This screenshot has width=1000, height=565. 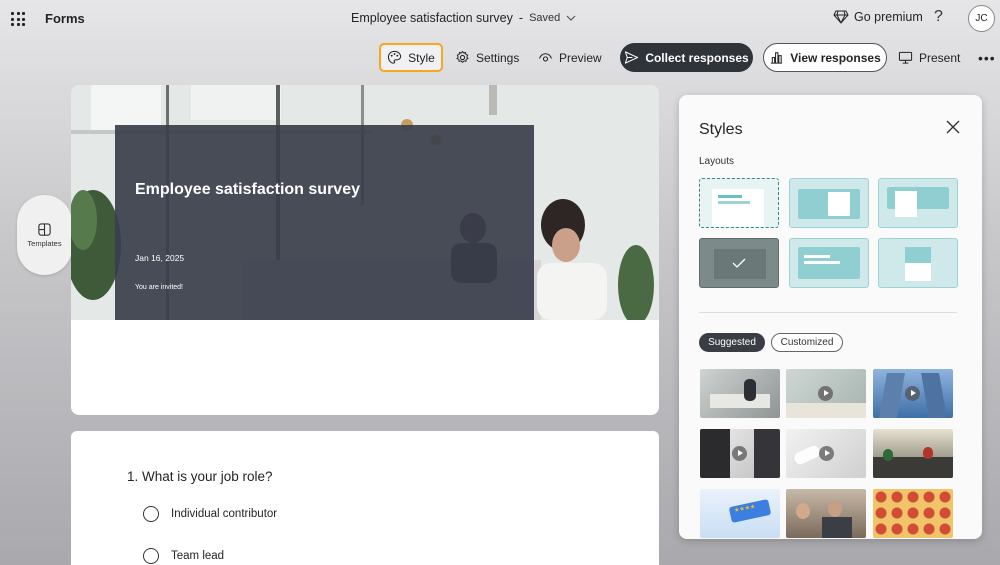 I want to click on theme-thumbnail-7: ★★★★, so click(x=740, y=513).